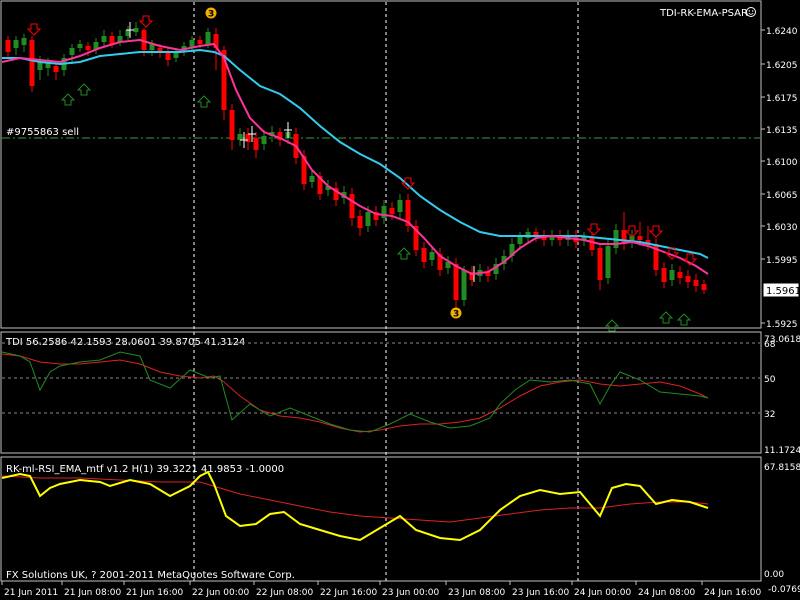 Image resolution: width=800 pixels, height=600 pixels. What do you see at coordinates (782, 66) in the screenshot?
I see `price-tick-label: 1.6205` at bounding box center [782, 66].